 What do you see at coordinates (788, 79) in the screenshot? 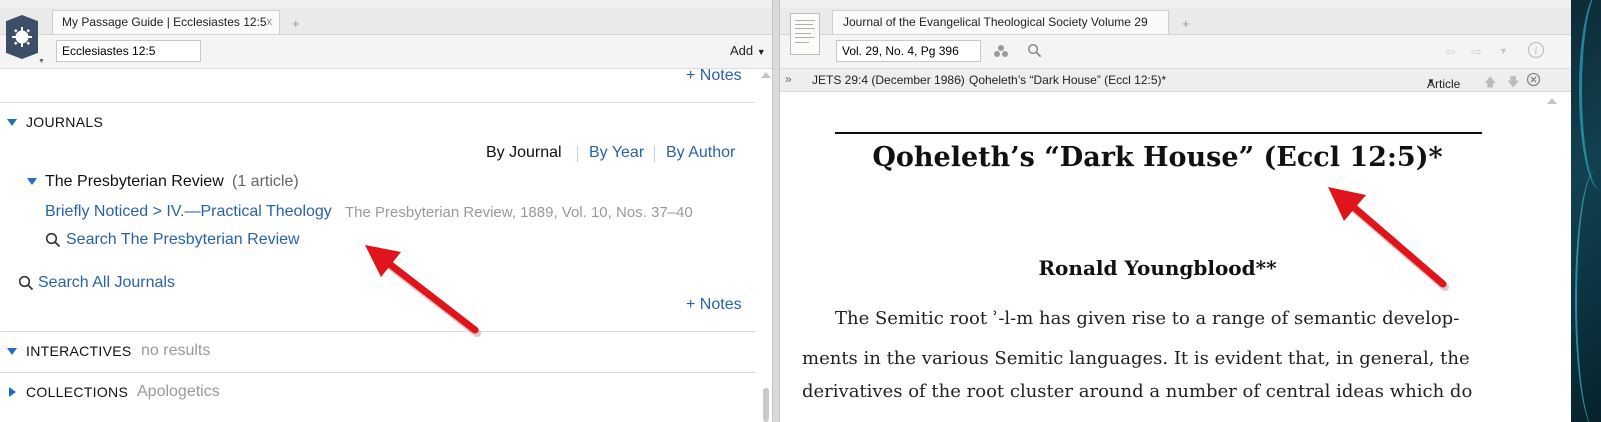
I see `expand-sidebar-icon: »` at bounding box center [788, 79].